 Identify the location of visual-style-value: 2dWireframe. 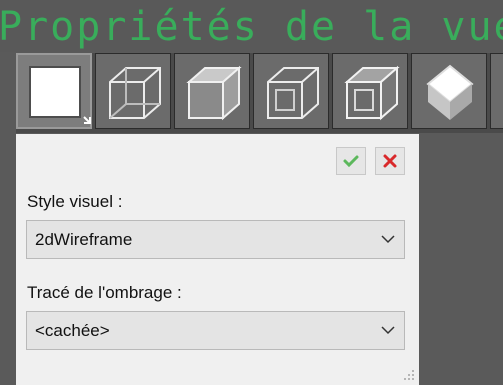
(84, 239).